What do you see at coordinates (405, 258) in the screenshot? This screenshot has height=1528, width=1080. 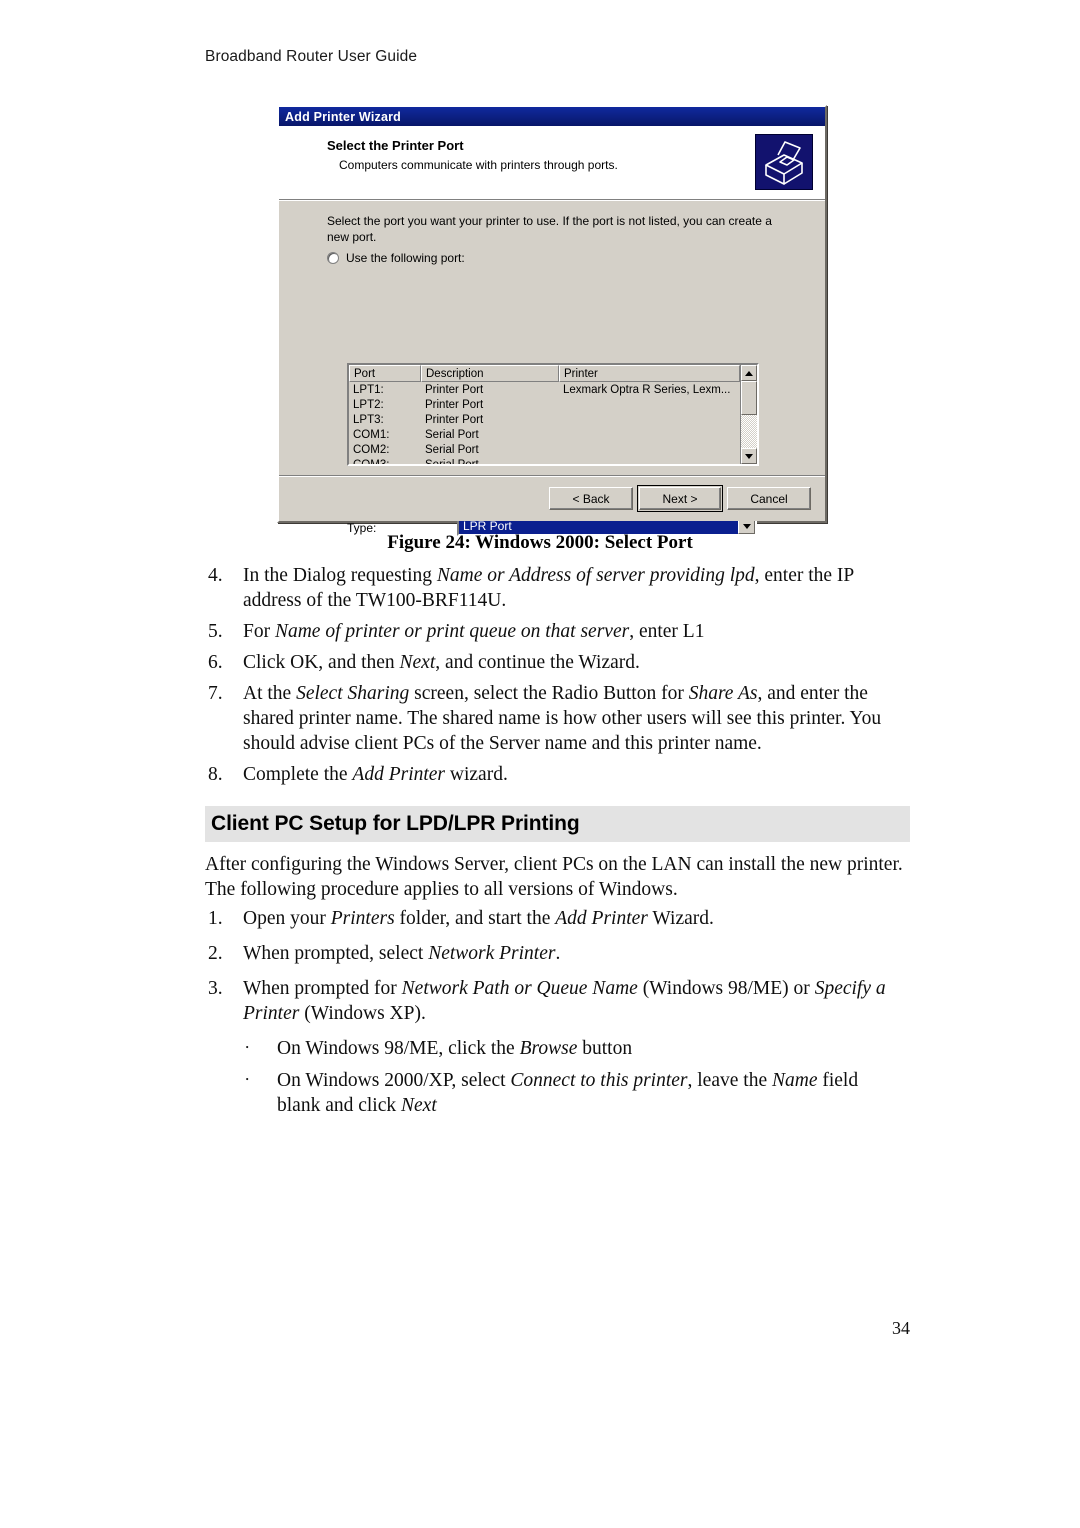 I see `radio-use-following-port-label: Use the following port:` at bounding box center [405, 258].